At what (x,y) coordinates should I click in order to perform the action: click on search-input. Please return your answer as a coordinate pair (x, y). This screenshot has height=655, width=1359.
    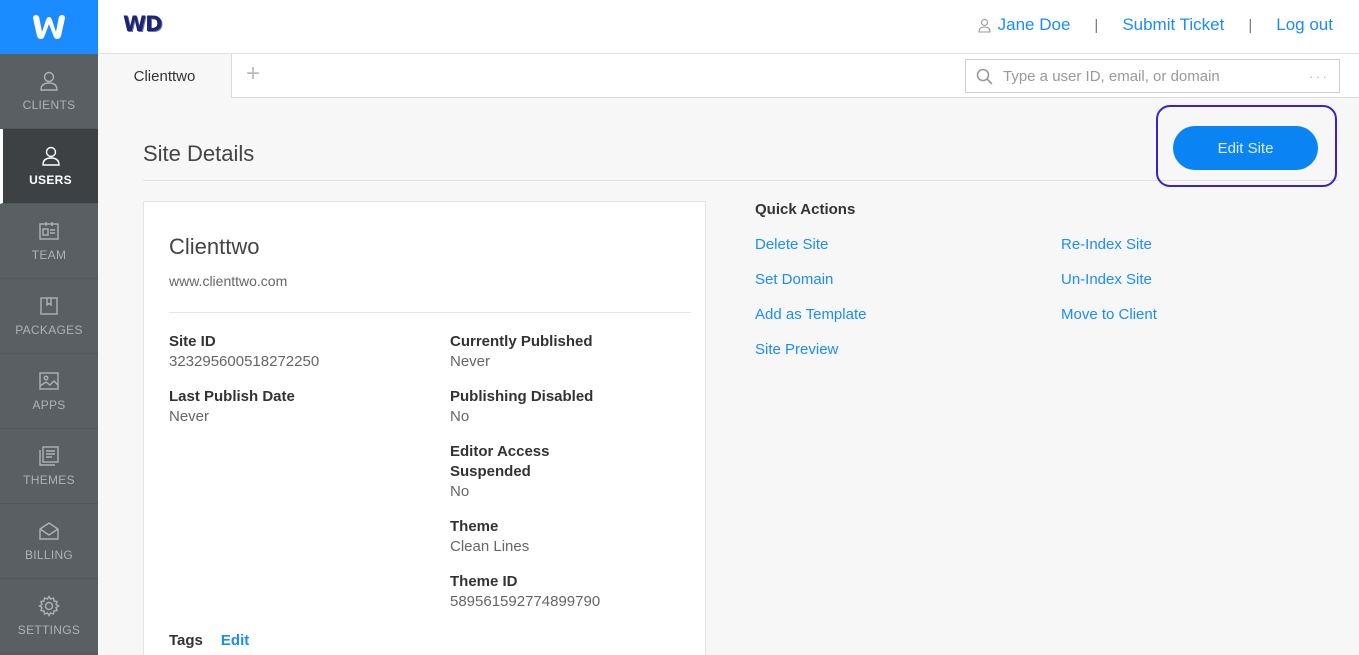
    Looking at the image, I should click on (1156, 76).